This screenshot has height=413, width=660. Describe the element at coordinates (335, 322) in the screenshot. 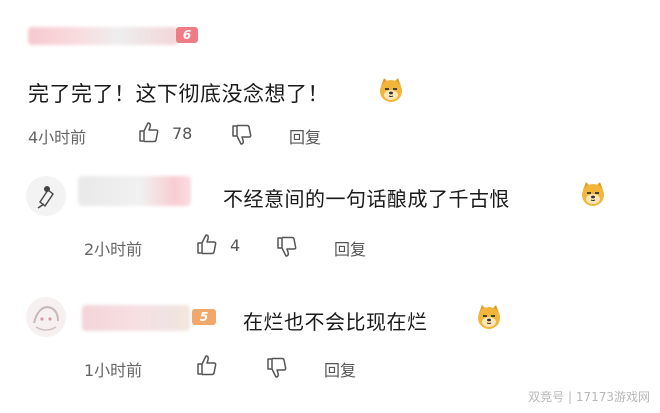

I see `comment-text: 在烂也不会比现在烂` at that location.